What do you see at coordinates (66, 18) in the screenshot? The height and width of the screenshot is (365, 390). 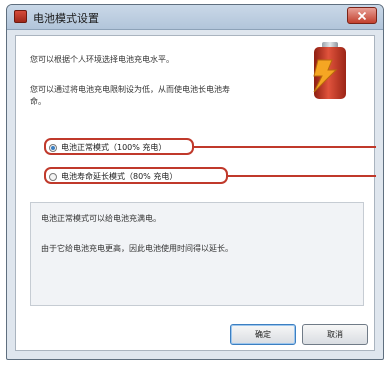 I see `window-title: 电池模式设置` at bounding box center [66, 18].